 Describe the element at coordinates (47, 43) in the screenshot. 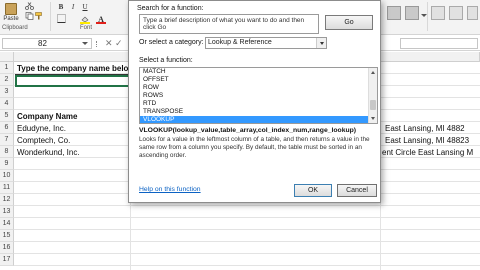

I see `name-box: 82` at that location.